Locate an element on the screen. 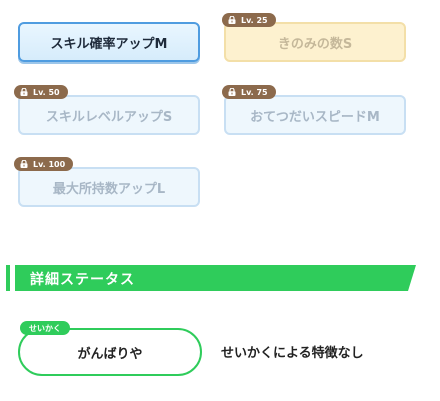  skill-card-1: スキル確率アップM is located at coordinates (109, 42).